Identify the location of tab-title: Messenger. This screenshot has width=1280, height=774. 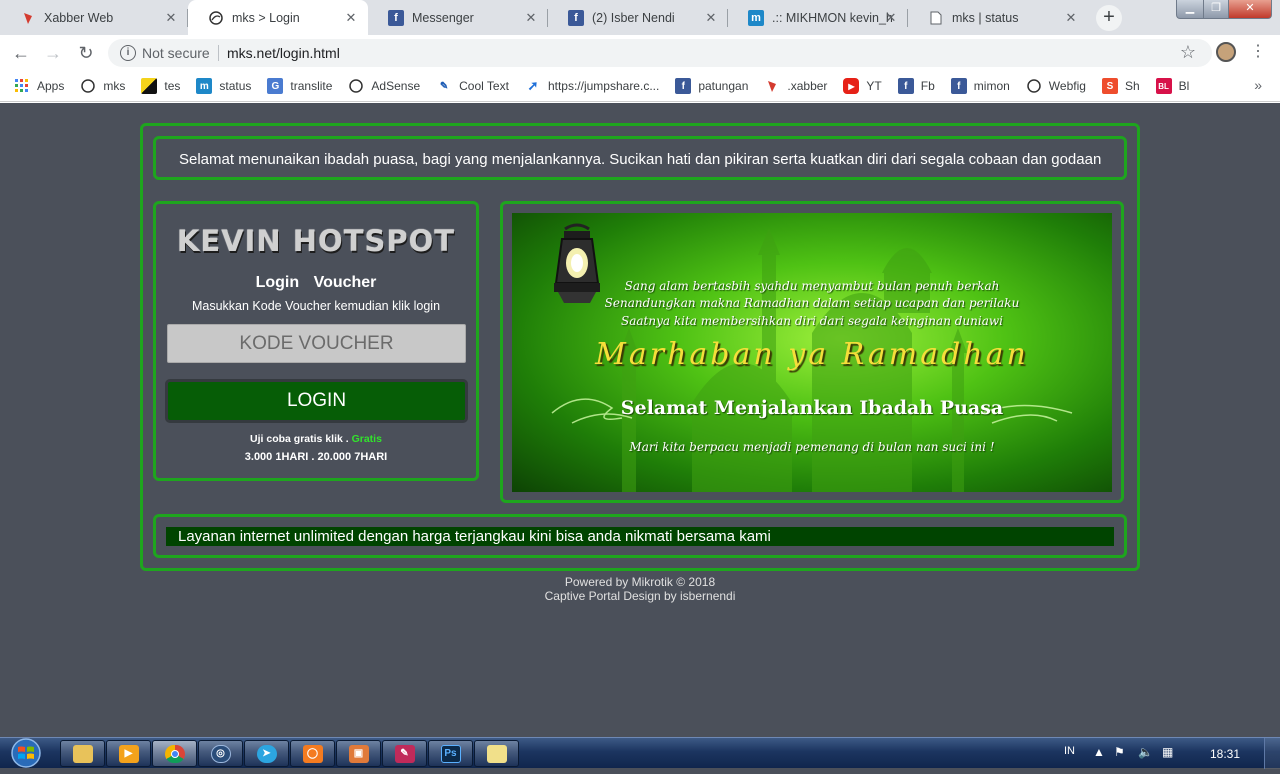
(443, 17).